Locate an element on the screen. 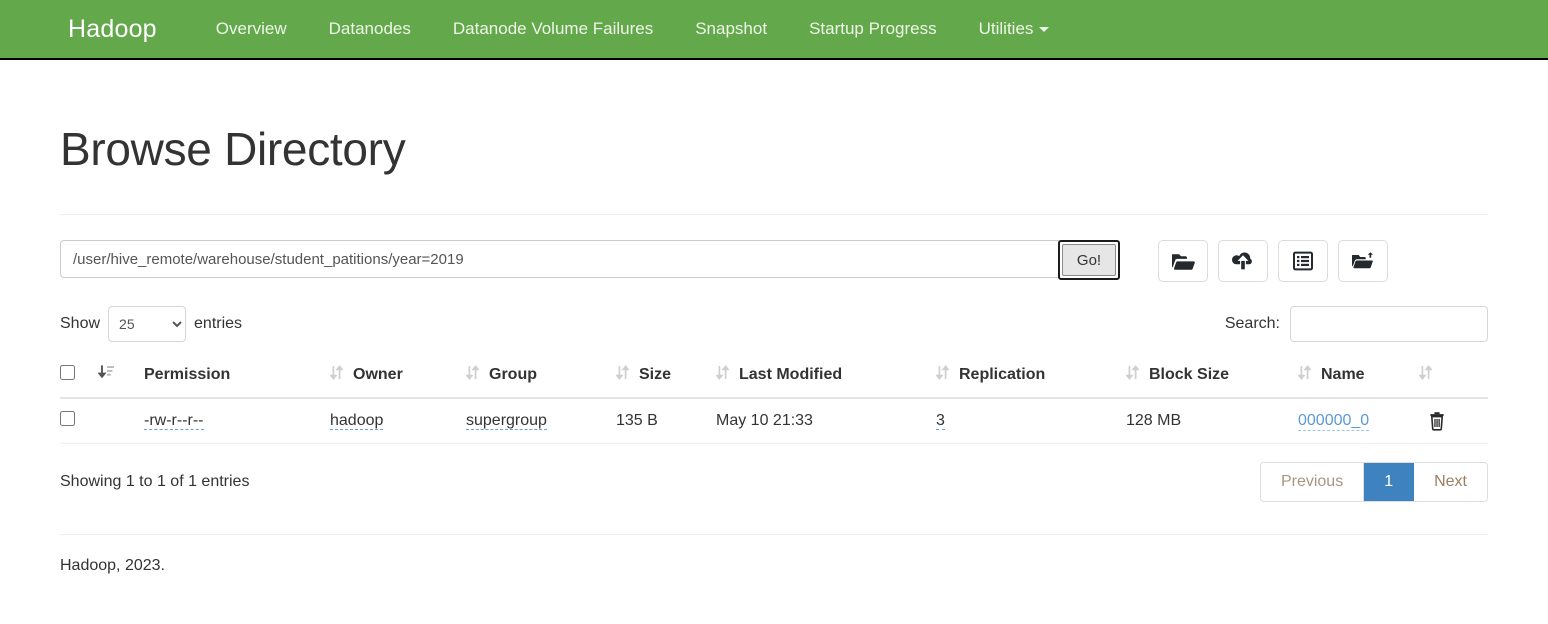 The image size is (1548, 624). row-spacer-cell is located at coordinates (121, 421).